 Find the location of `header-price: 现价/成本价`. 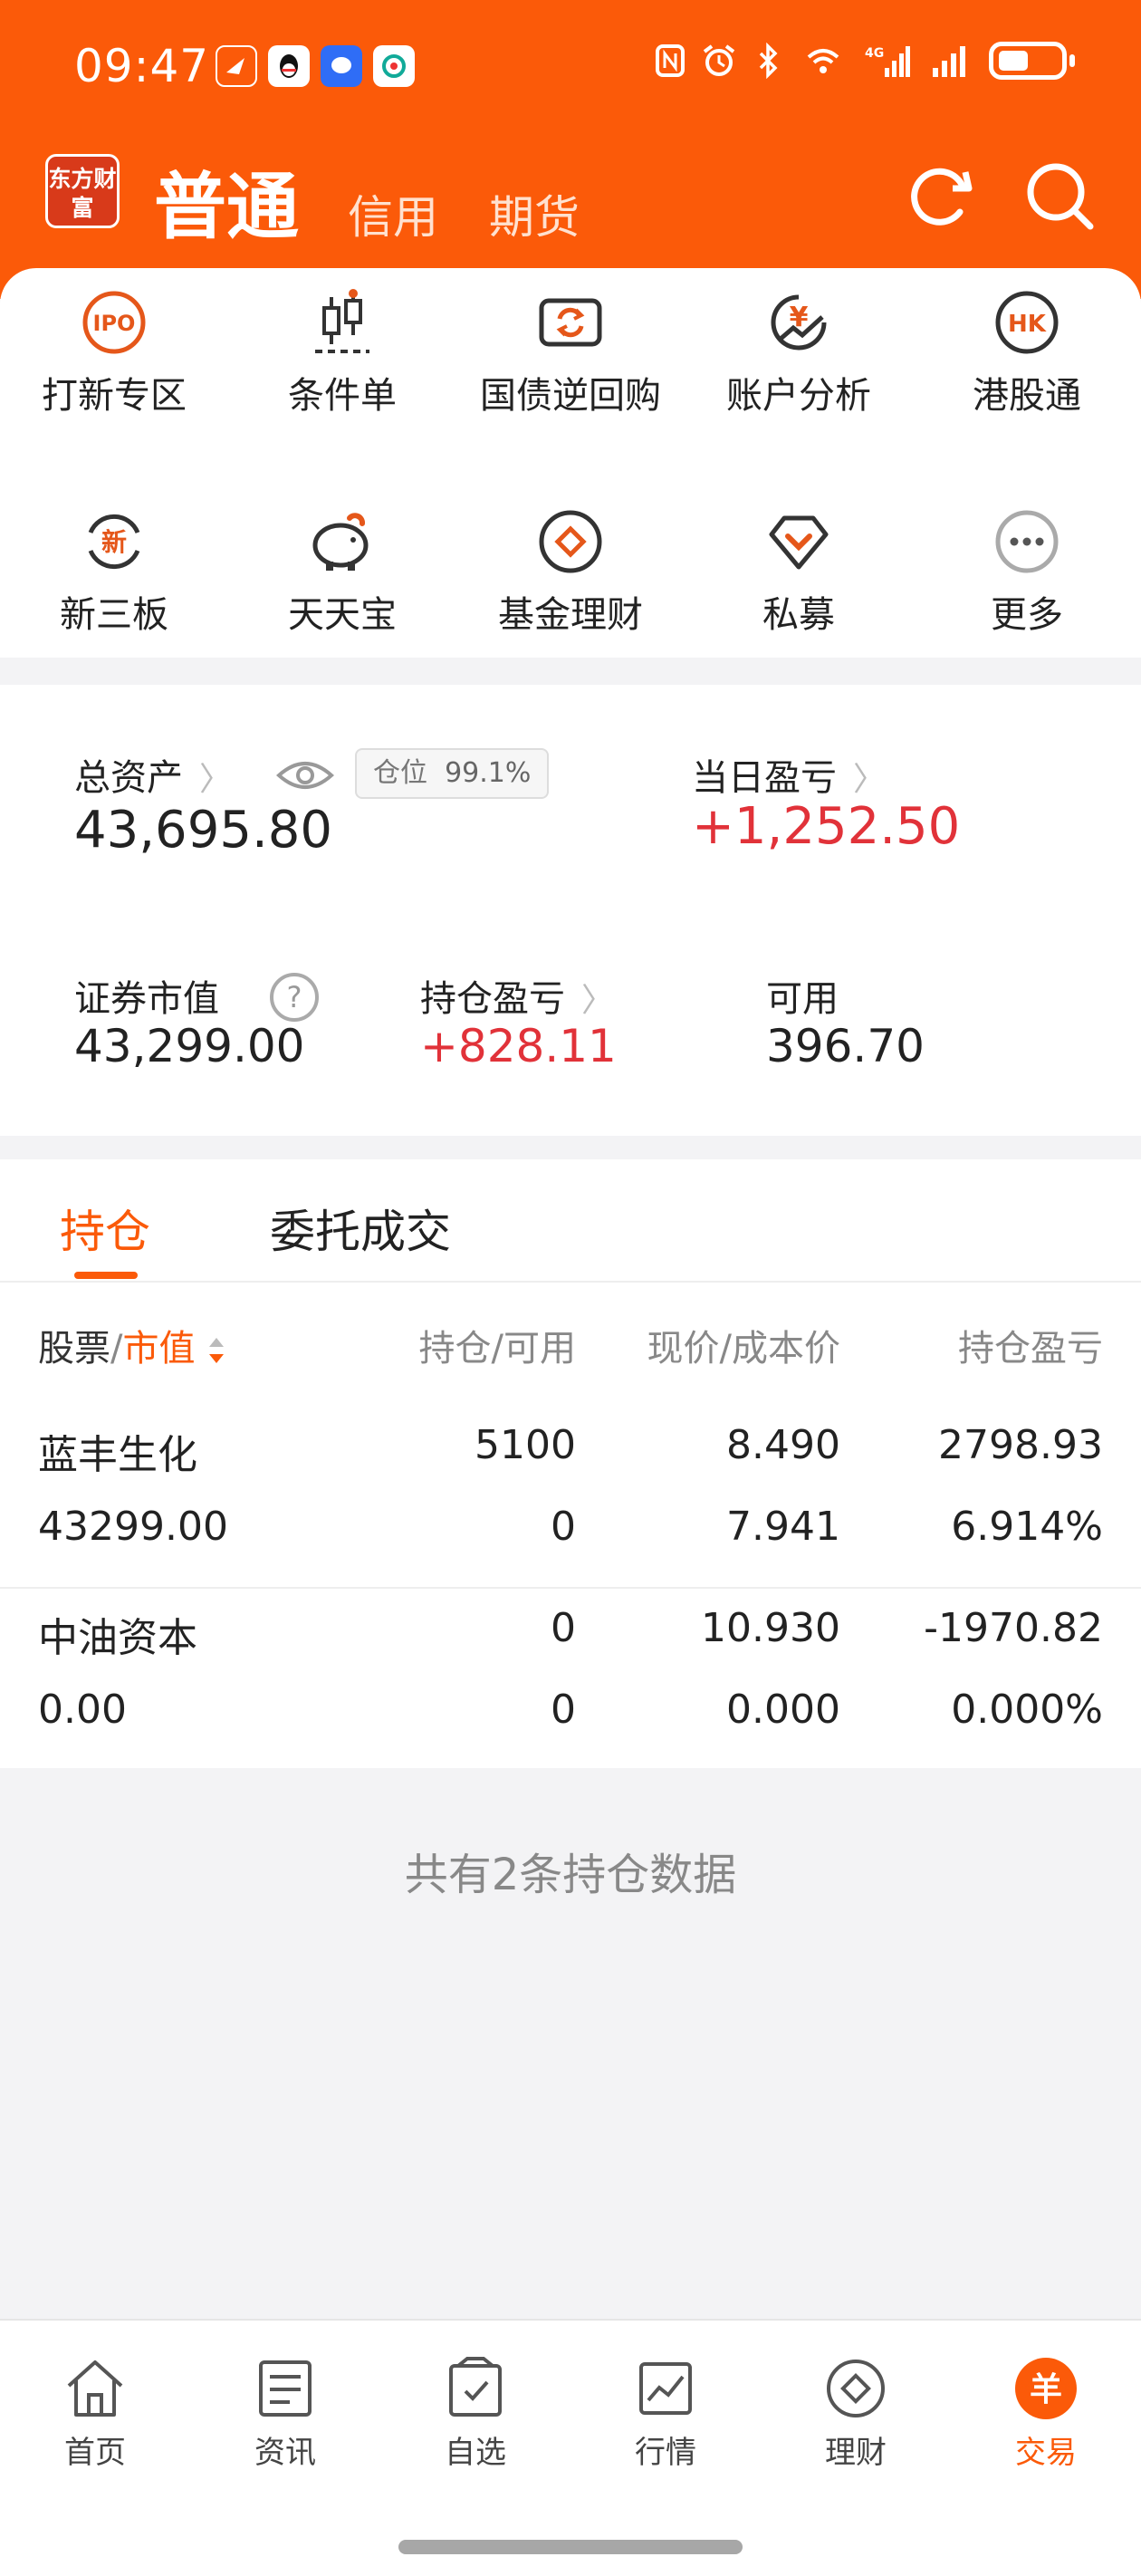

header-price: 现价/成本价 is located at coordinates (744, 1349).